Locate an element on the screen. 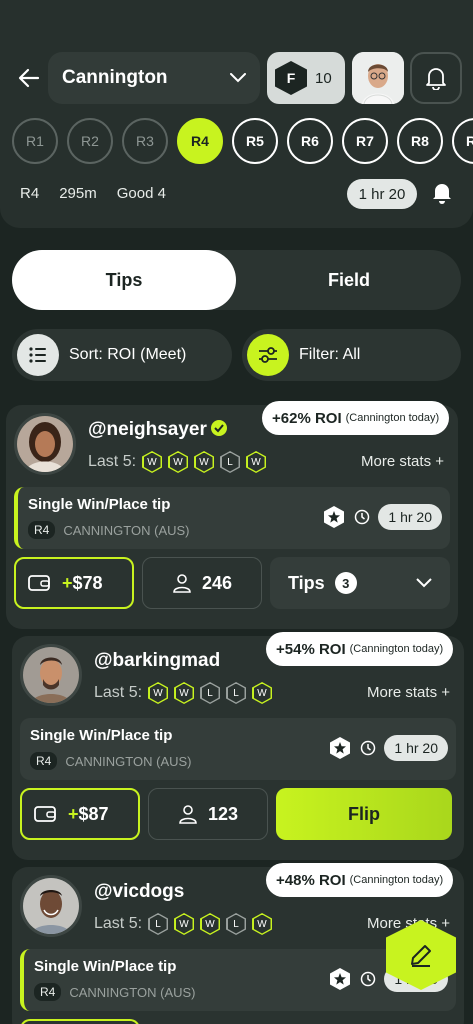 The height and width of the screenshot is (1024, 473). sliders-icon is located at coordinates (268, 355).